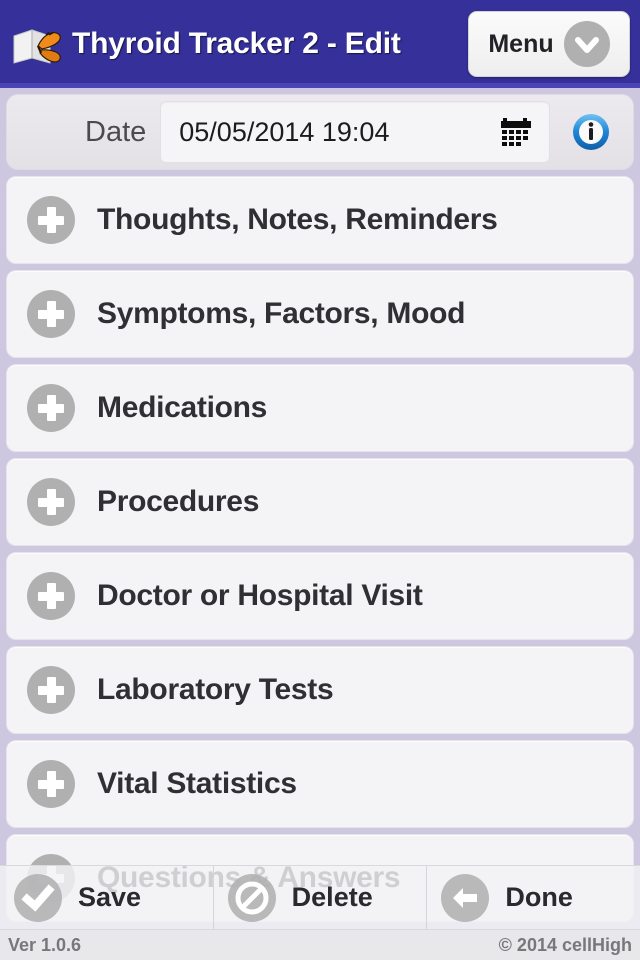  I want to click on date-row: Date 05/05/2014 19:04, so click(320, 132).